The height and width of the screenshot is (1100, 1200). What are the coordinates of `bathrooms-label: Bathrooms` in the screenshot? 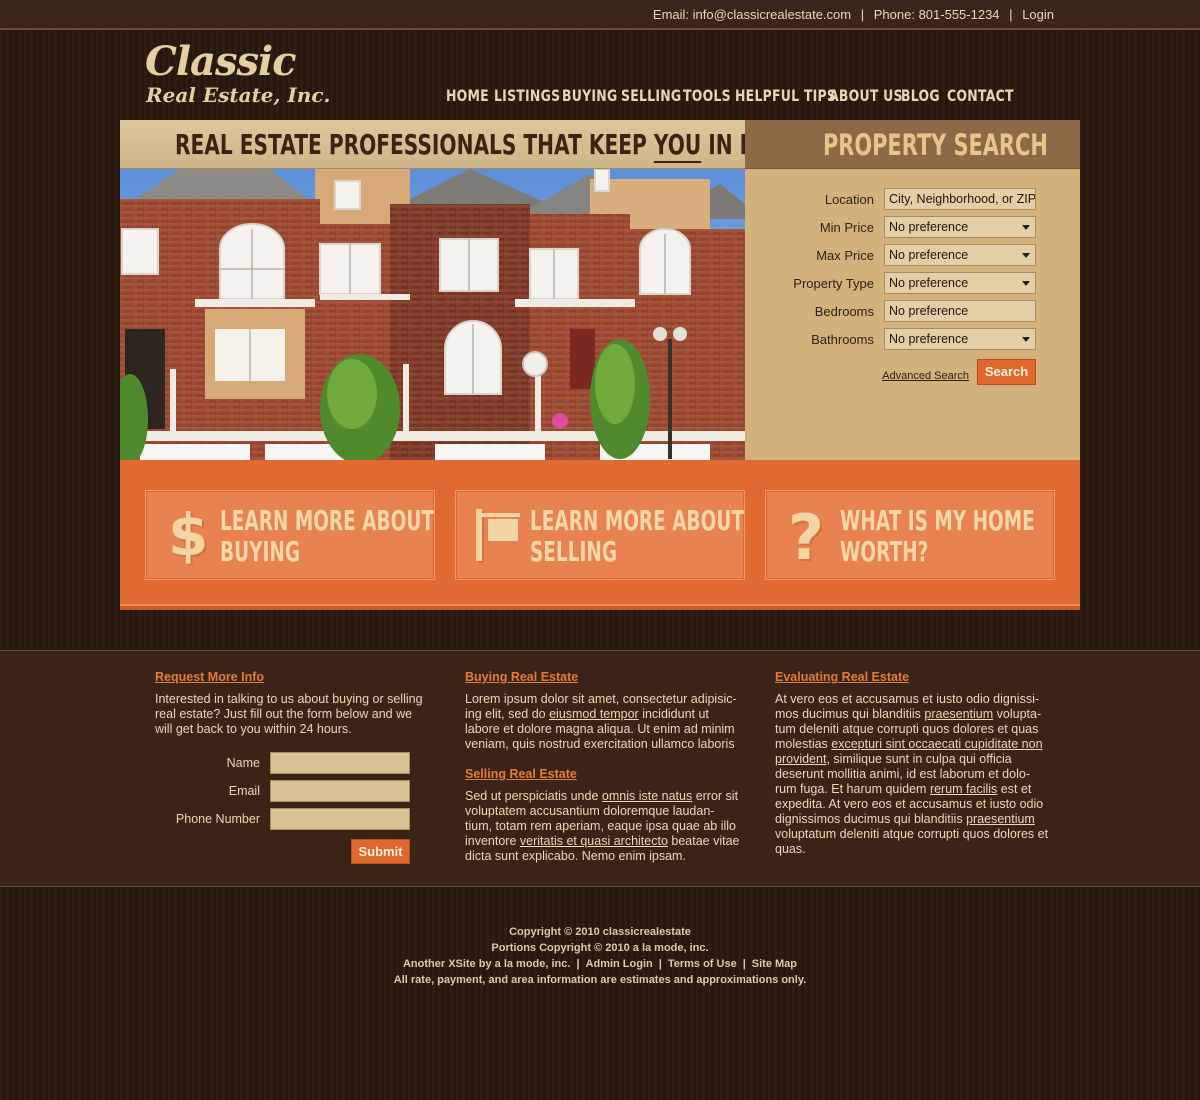 It's located at (842, 339).